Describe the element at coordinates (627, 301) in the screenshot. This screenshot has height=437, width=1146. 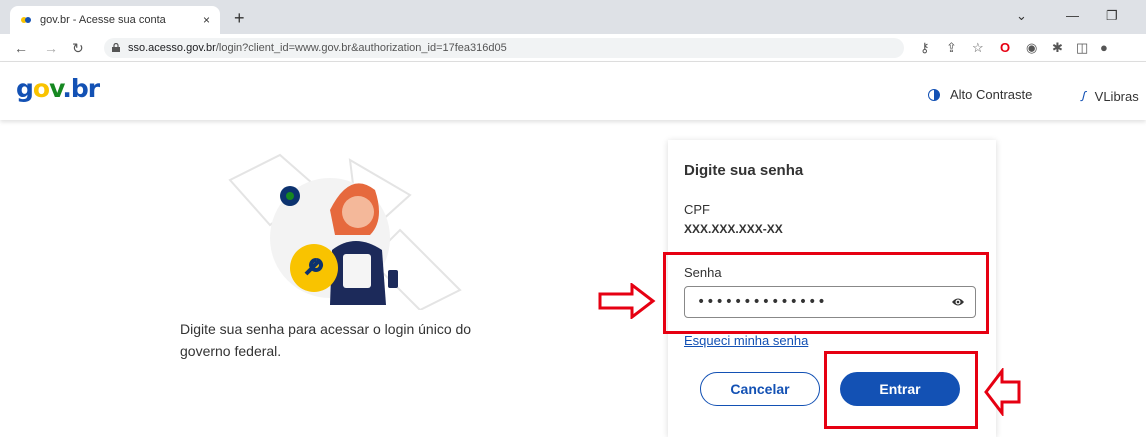
I see `right-arrow-annotation-icon` at that location.